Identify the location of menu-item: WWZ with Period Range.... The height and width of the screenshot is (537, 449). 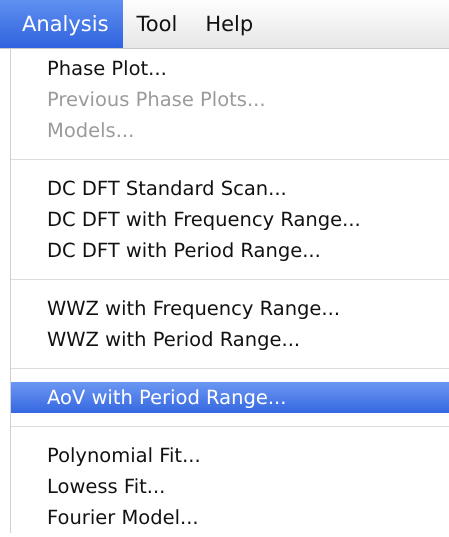
(230, 339).